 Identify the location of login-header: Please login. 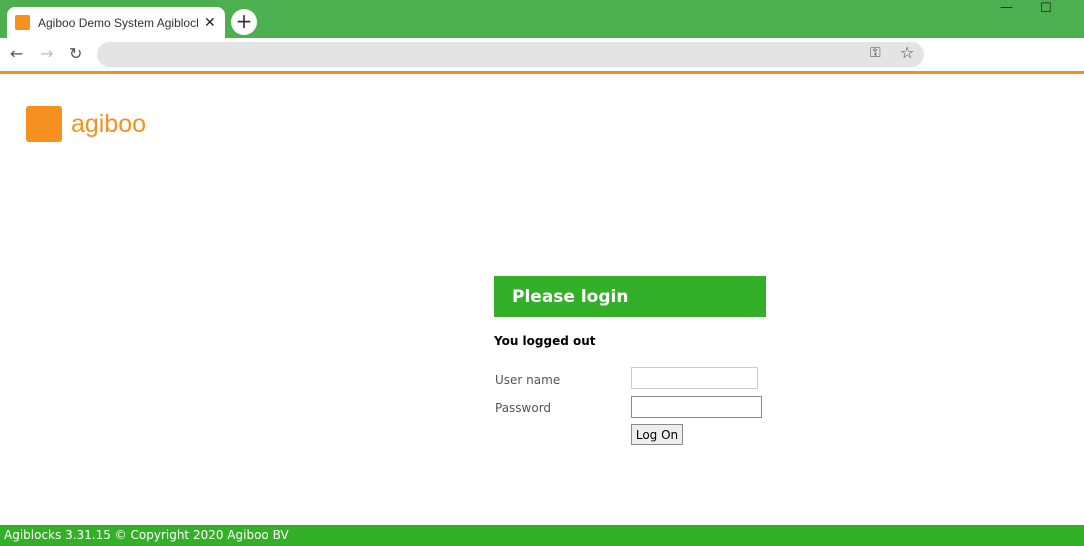
(630, 296).